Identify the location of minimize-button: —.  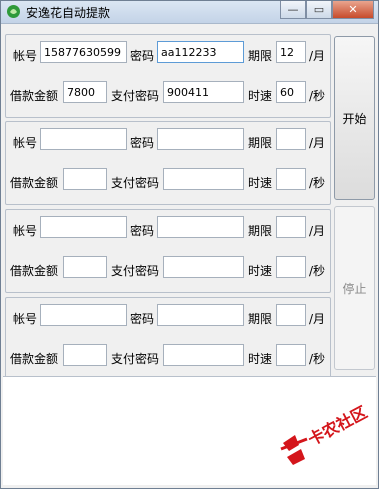
(293, 10).